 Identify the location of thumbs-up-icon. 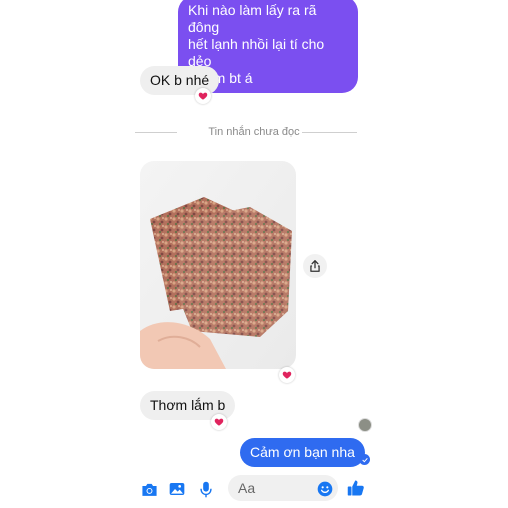
(355, 488).